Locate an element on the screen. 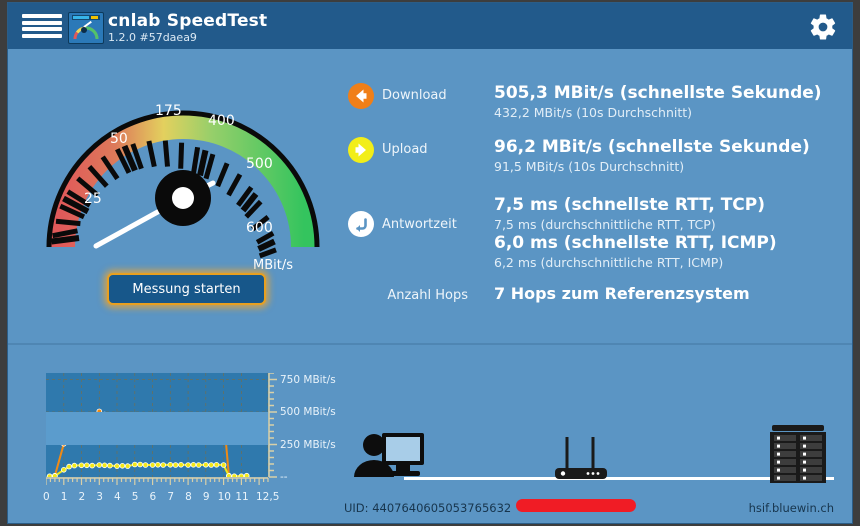 The height and width of the screenshot is (526, 860). speedometer-logo-icon is located at coordinates (86, 28).